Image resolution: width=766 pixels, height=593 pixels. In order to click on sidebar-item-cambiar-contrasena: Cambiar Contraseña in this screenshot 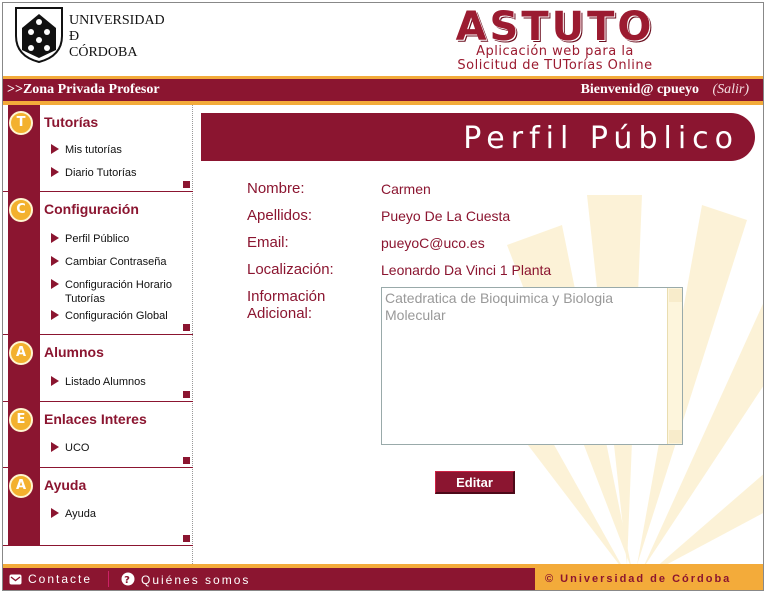, I will do `click(109, 262)`.